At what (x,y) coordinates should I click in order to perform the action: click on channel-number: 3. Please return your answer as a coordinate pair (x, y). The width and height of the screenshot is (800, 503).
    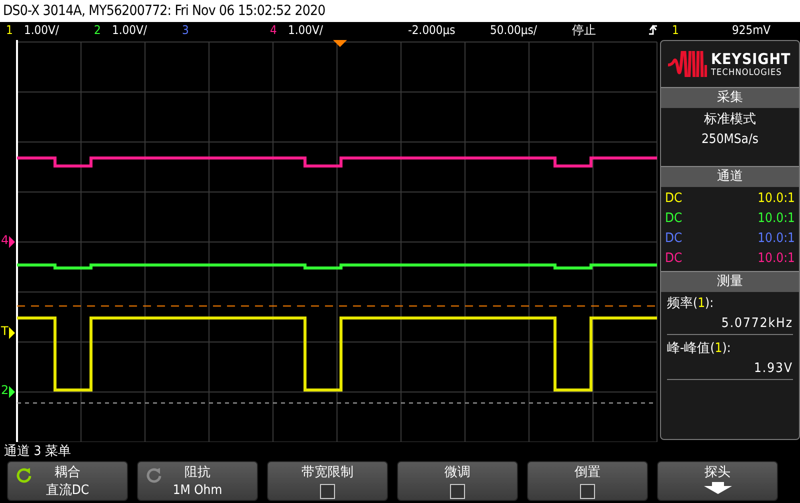
    Looking at the image, I should click on (191, 30).